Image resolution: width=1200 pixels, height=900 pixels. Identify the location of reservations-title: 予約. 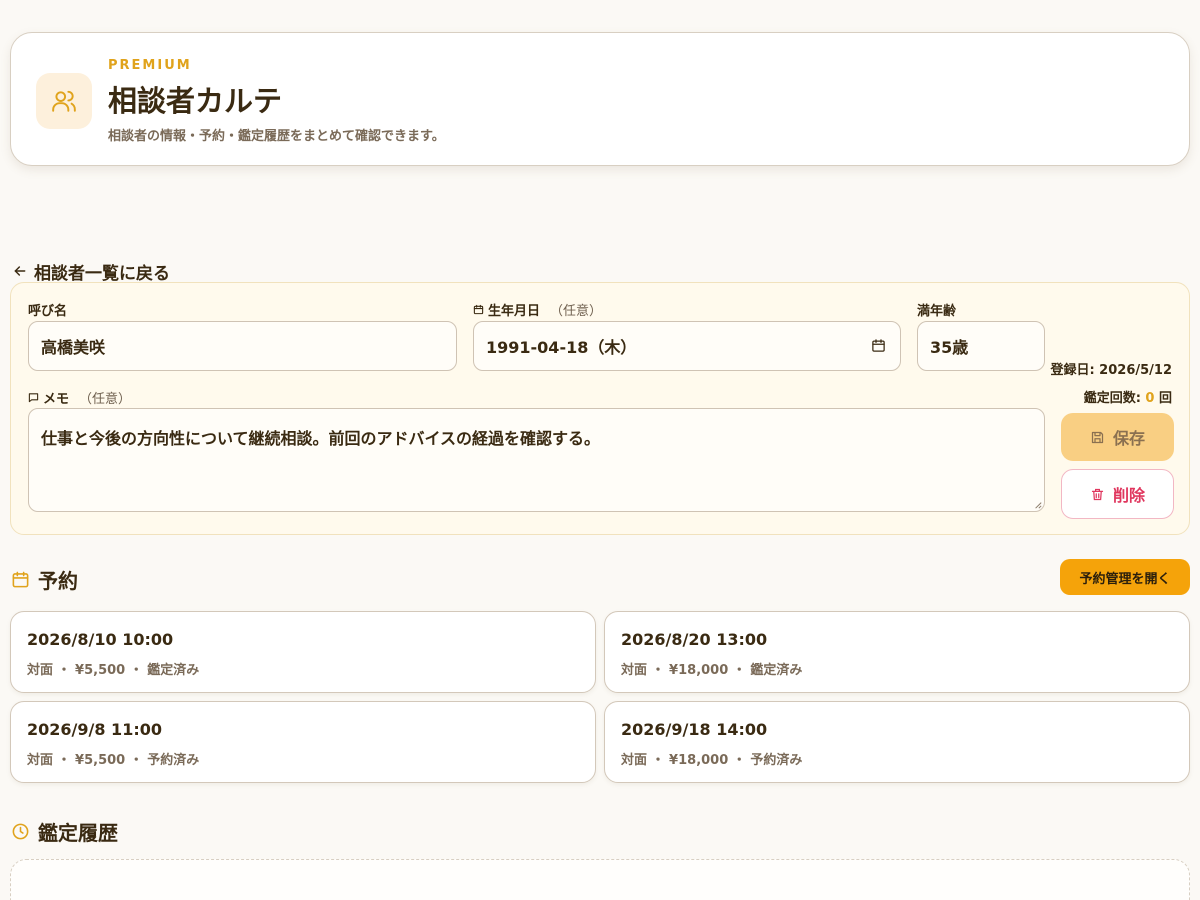
(58, 581).